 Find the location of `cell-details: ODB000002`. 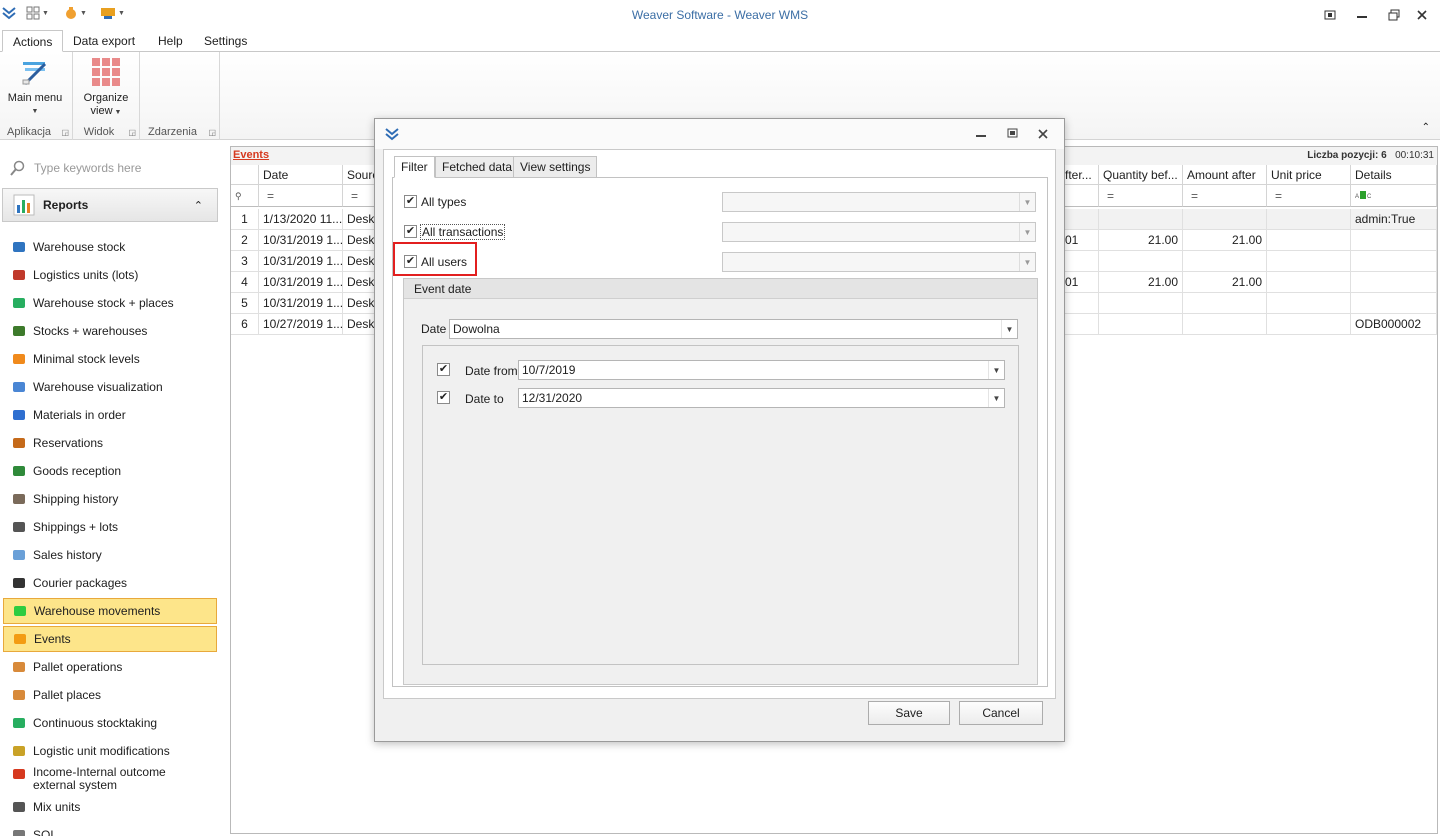

cell-details: ODB000002 is located at coordinates (1394, 324).